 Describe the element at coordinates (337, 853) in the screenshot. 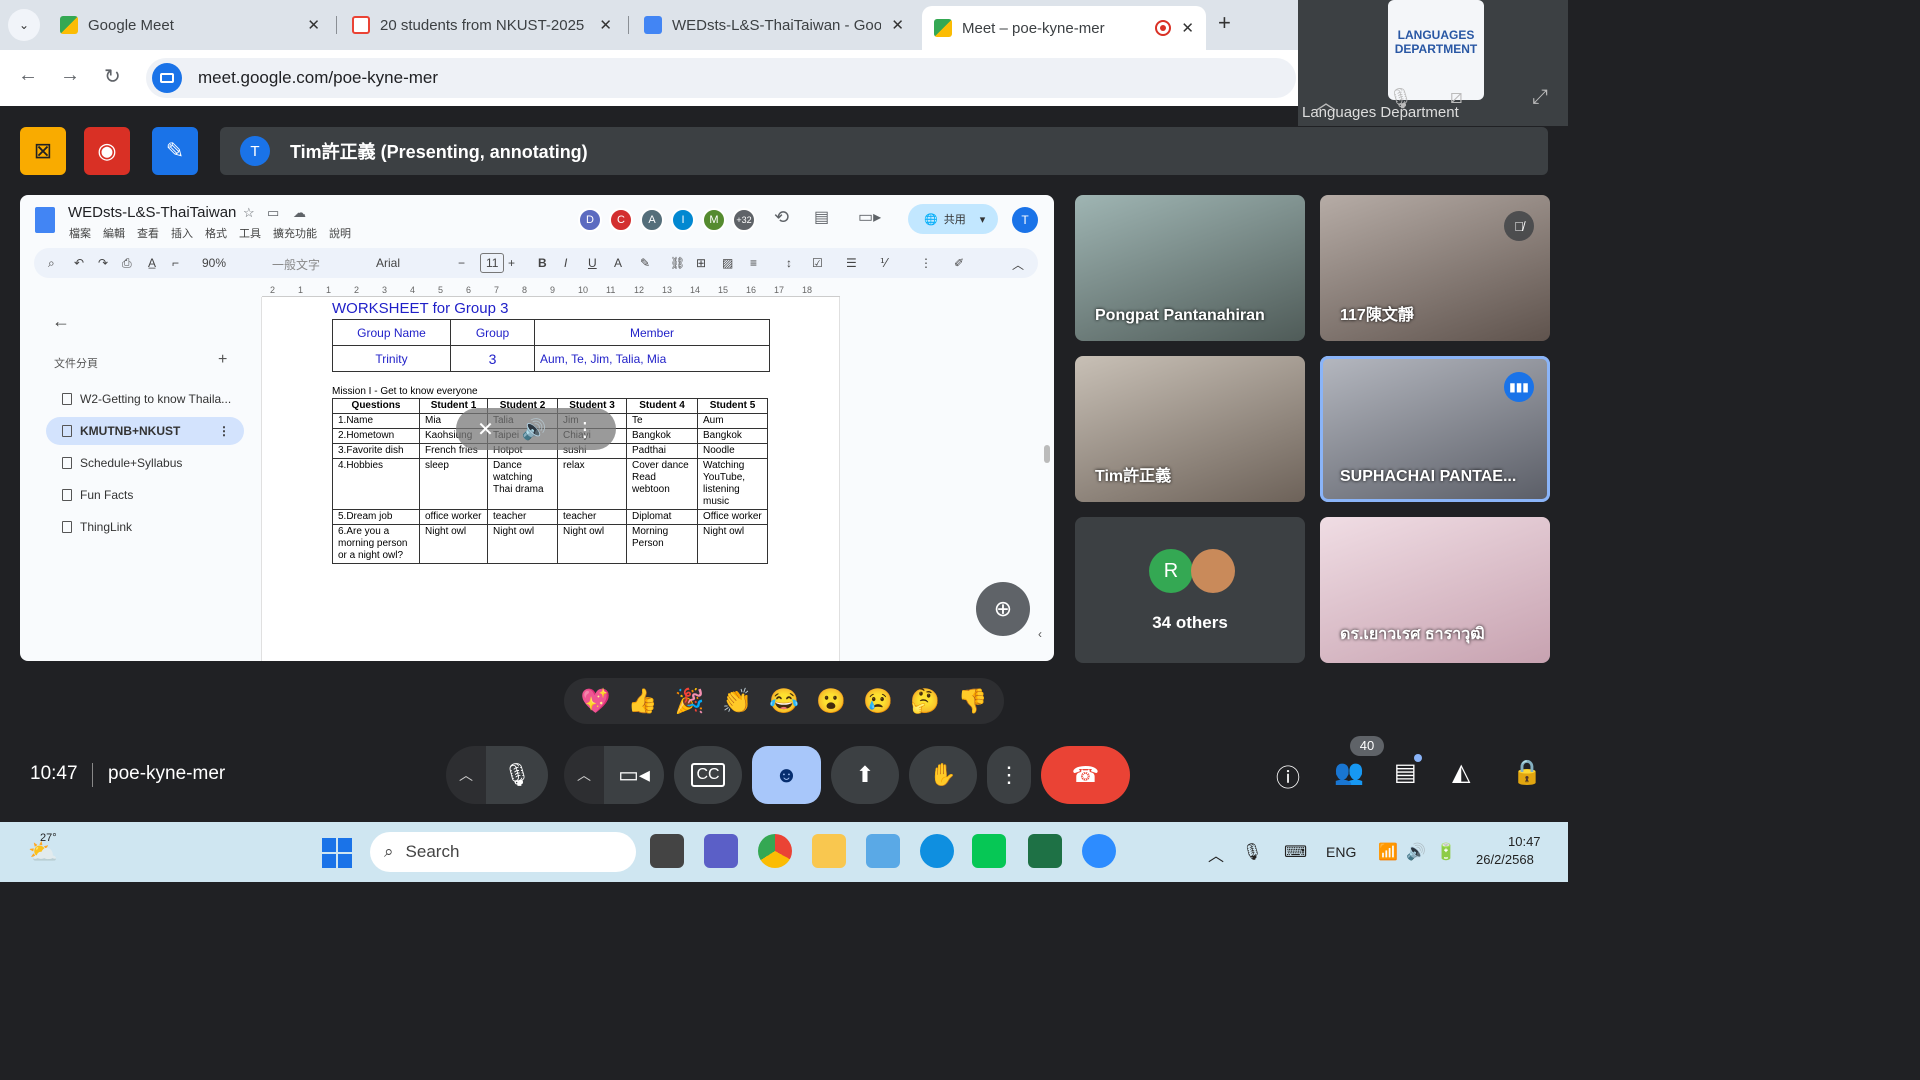

I see `start-button` at that location.